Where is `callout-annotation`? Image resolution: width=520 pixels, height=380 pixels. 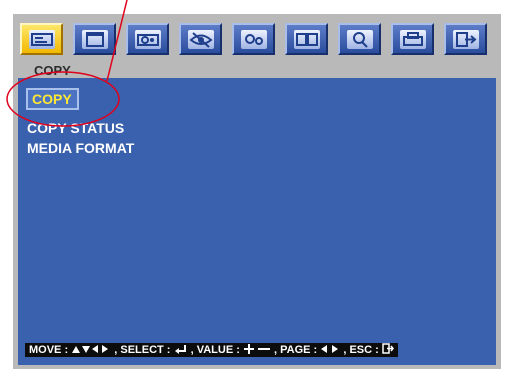 callout-annotation is located at coordinates (67, 63).